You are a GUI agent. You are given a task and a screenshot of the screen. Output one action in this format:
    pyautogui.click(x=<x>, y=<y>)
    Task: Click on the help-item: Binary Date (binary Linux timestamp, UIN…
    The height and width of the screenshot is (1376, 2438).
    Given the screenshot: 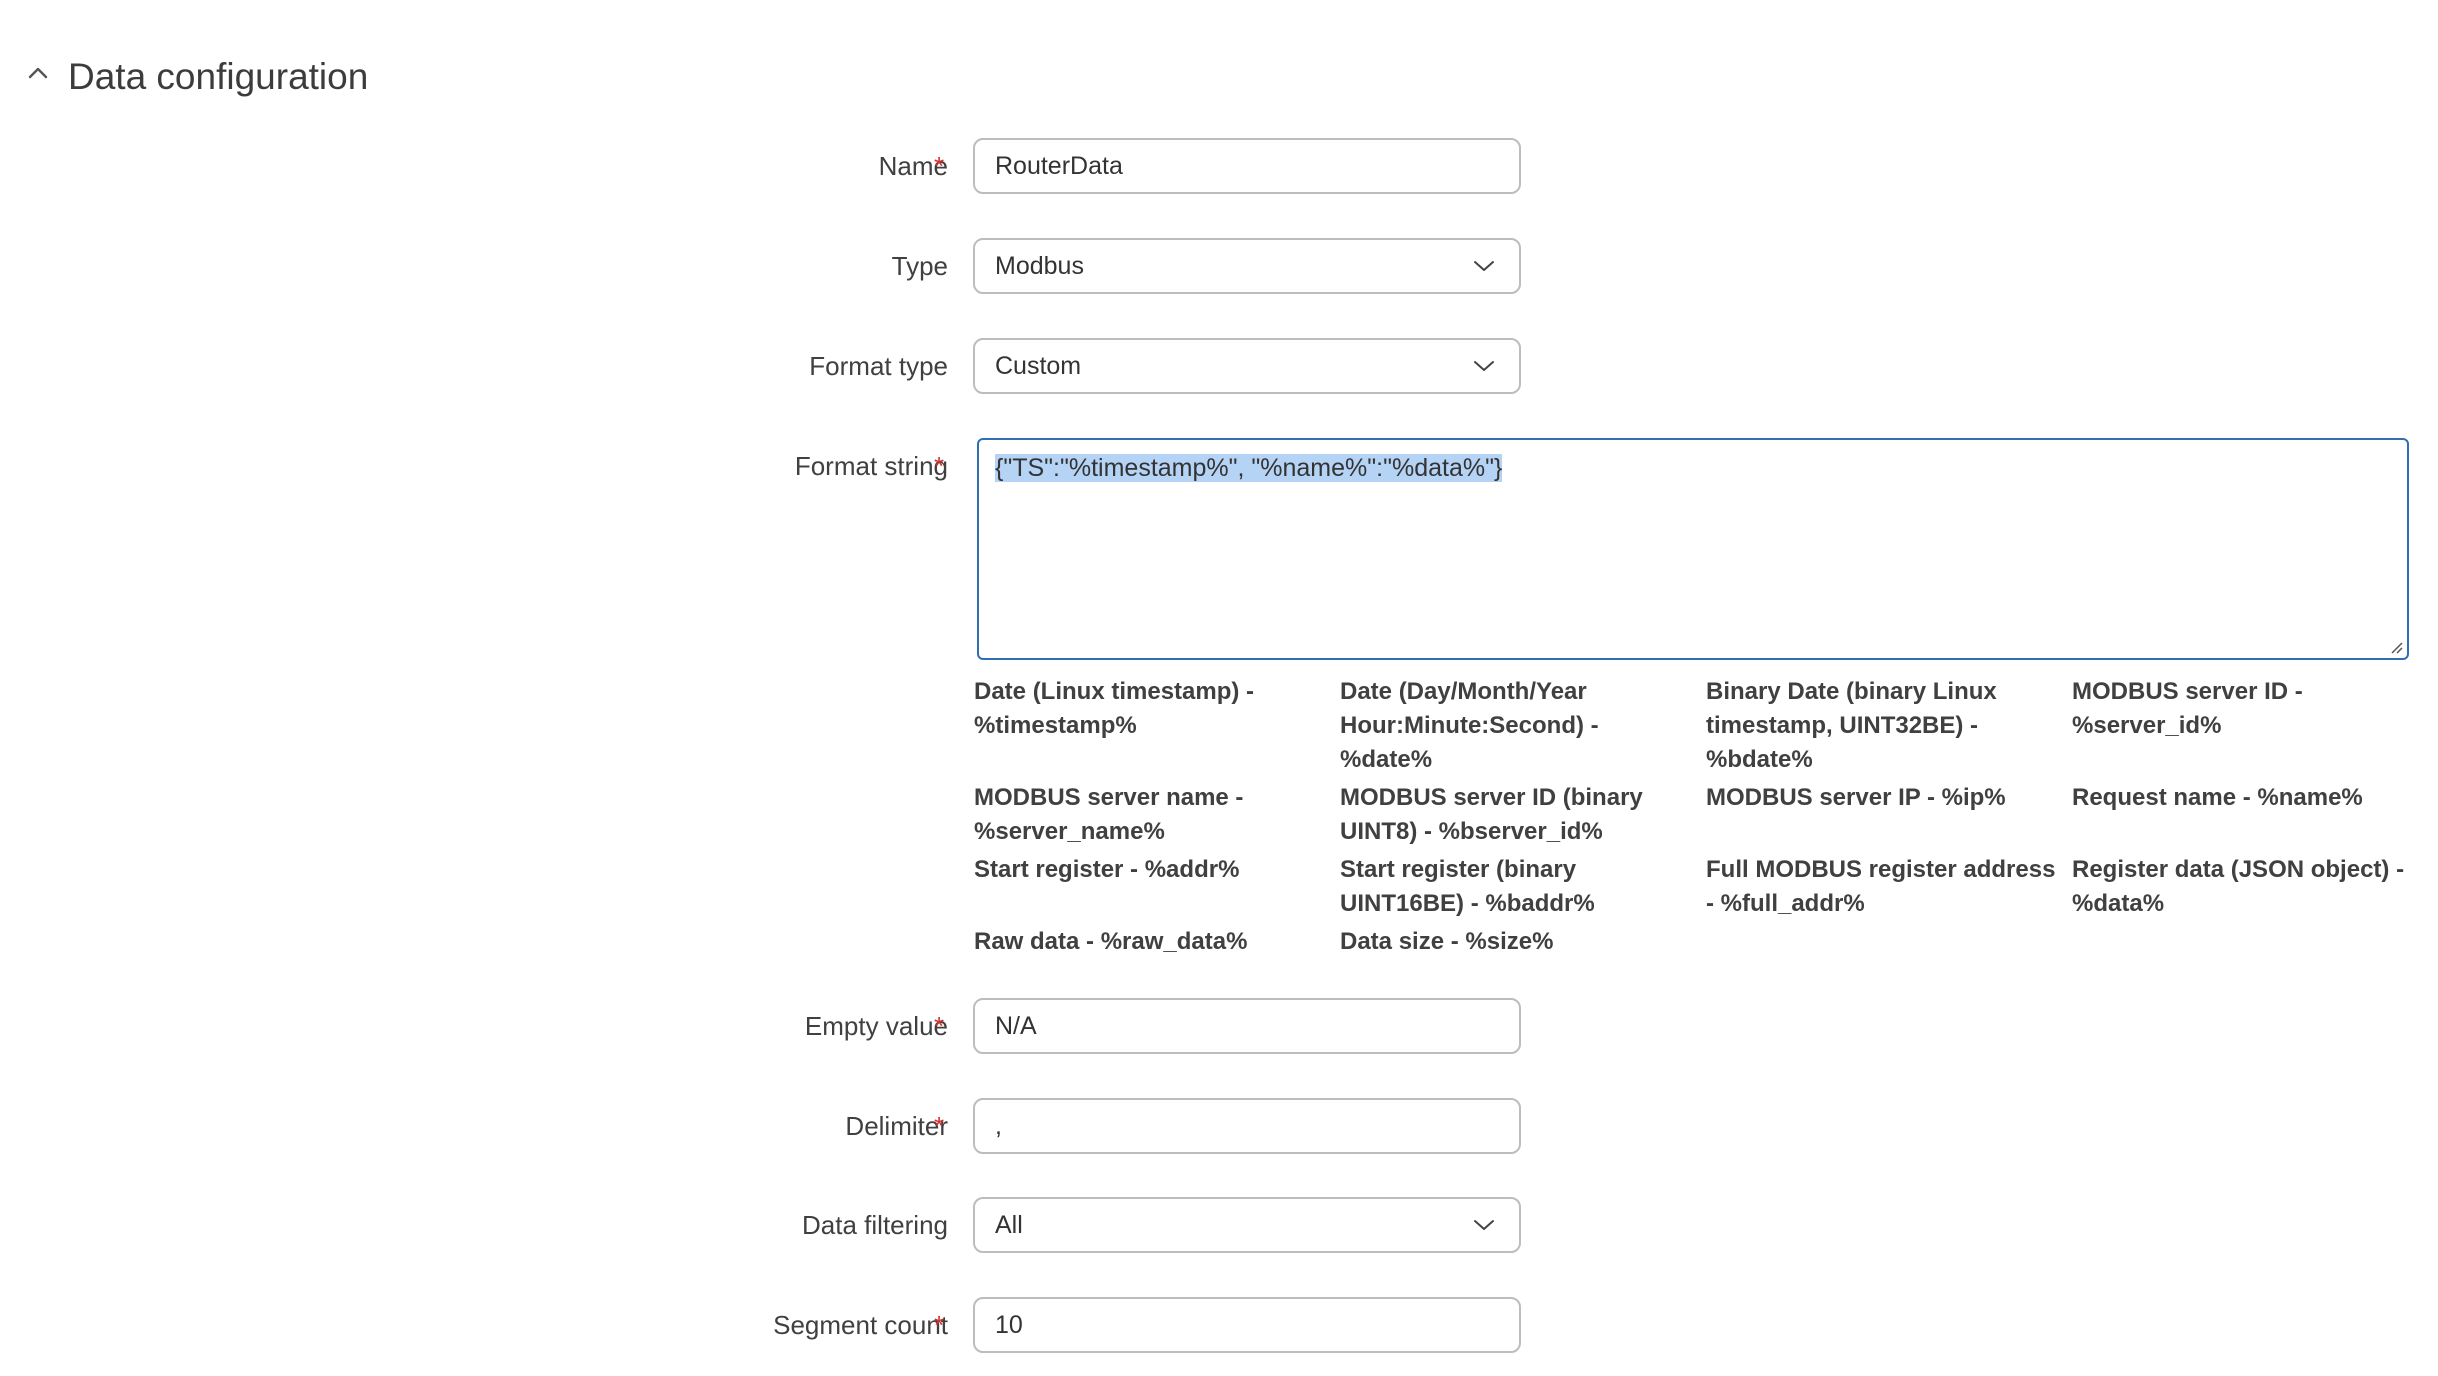 What is the action you would take?
    pyautogui.click(x=1851, y=725)
    